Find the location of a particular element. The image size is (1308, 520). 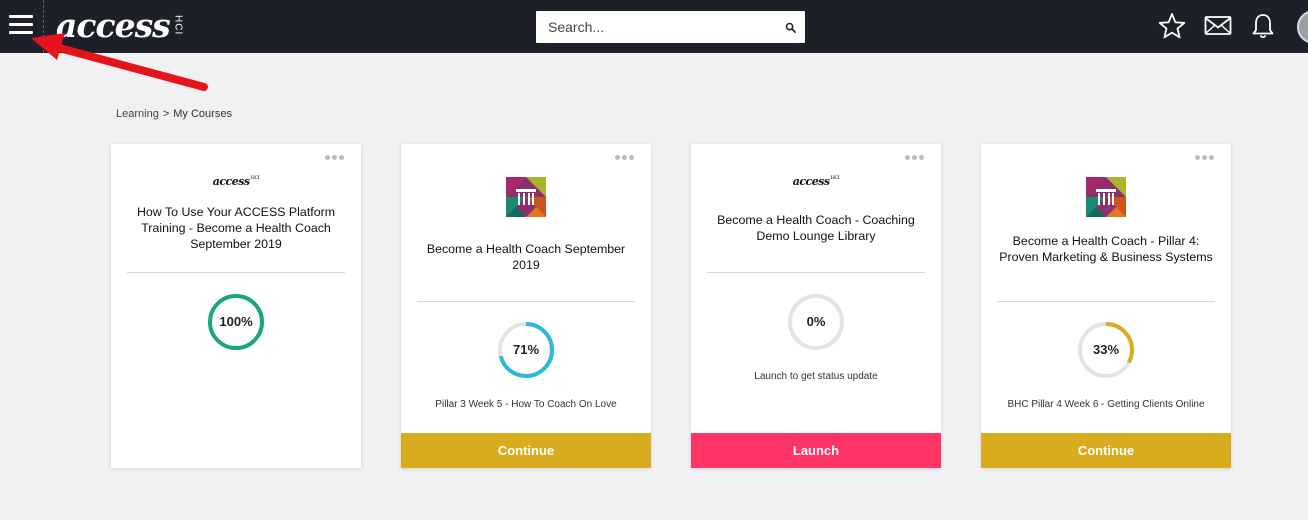

breadcrumb-learning-link: Learning is located at coordinates (137, 114).